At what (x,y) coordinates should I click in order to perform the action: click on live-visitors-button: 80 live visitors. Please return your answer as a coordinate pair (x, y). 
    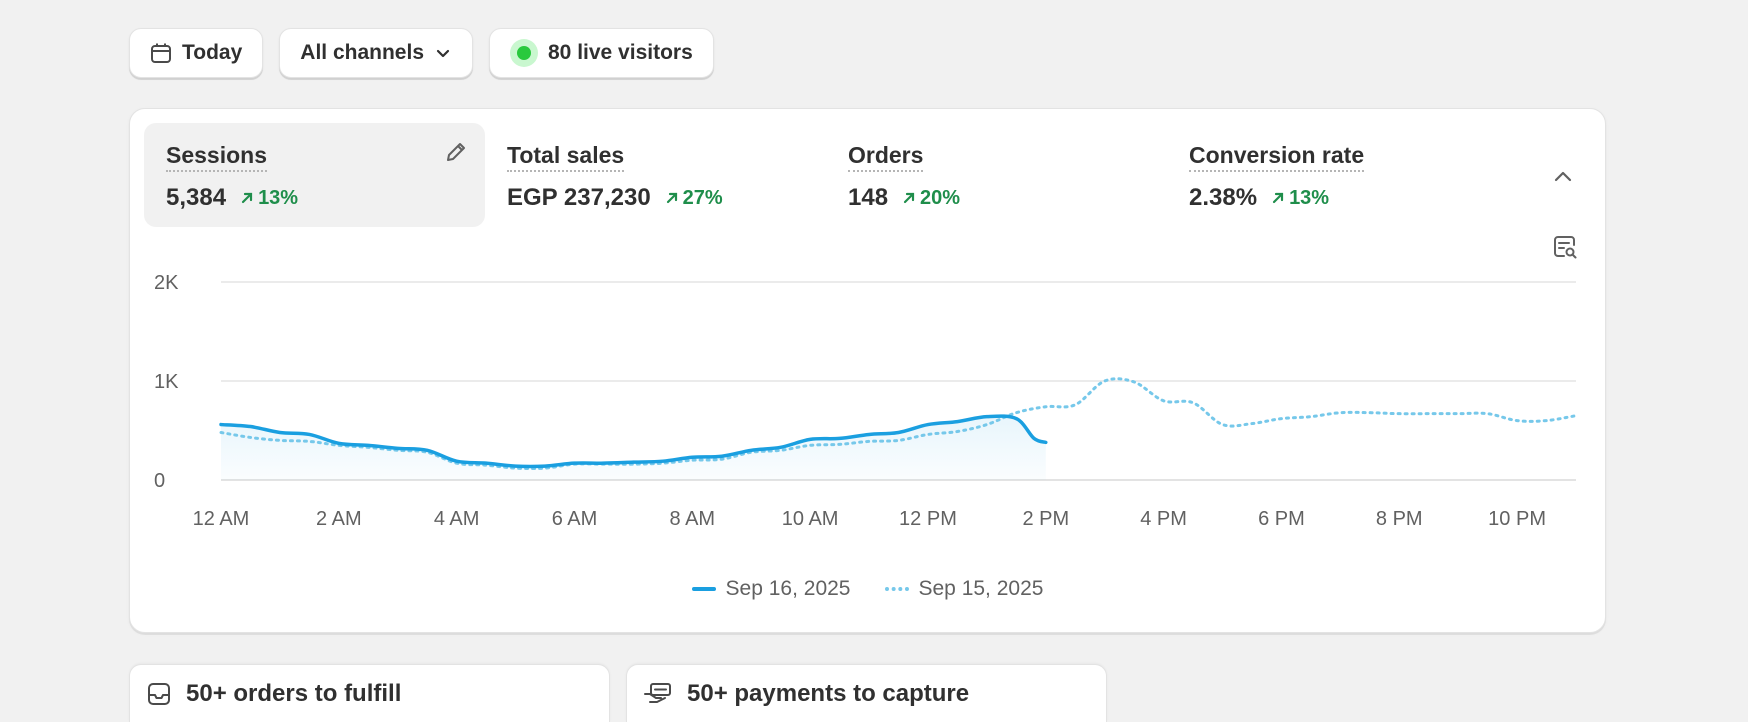
    Looking at the image, I should click on (601, 53).